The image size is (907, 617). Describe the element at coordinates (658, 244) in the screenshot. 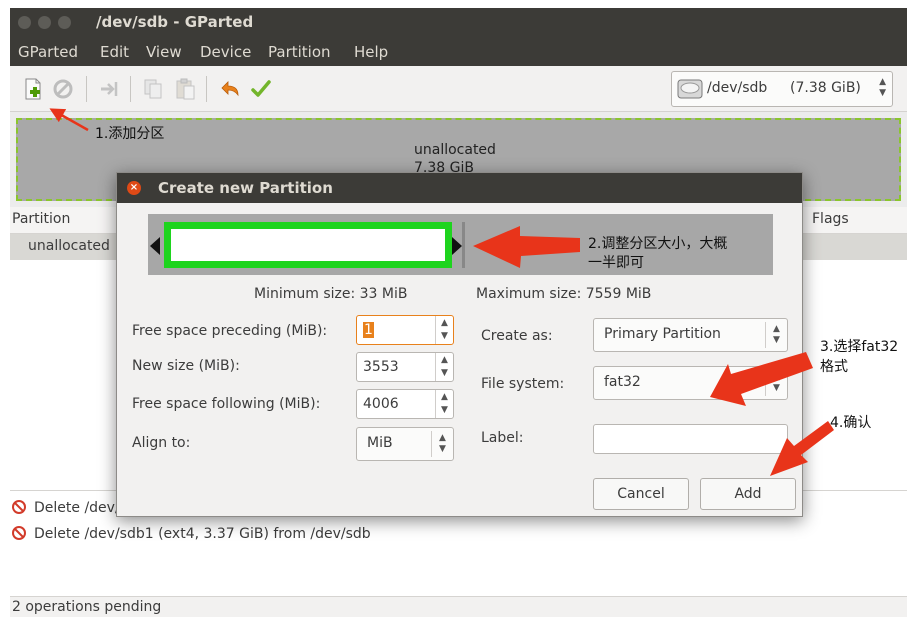

I see `annotation-2-line1: 2.调整分区大小，大概` at that location.